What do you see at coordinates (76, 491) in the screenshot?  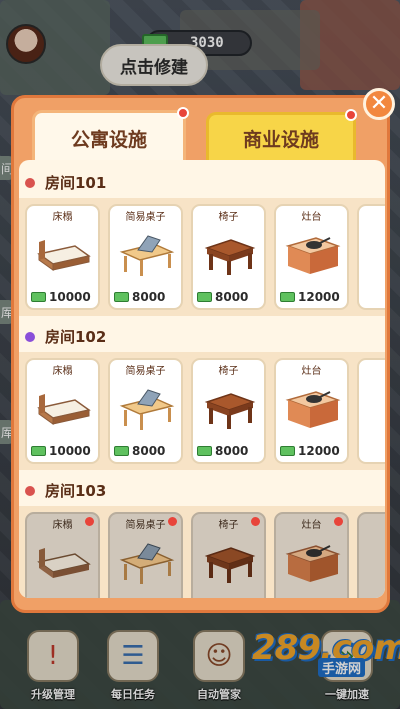 I see `room-title-text: 房间103` at bounding box center [76, 491].